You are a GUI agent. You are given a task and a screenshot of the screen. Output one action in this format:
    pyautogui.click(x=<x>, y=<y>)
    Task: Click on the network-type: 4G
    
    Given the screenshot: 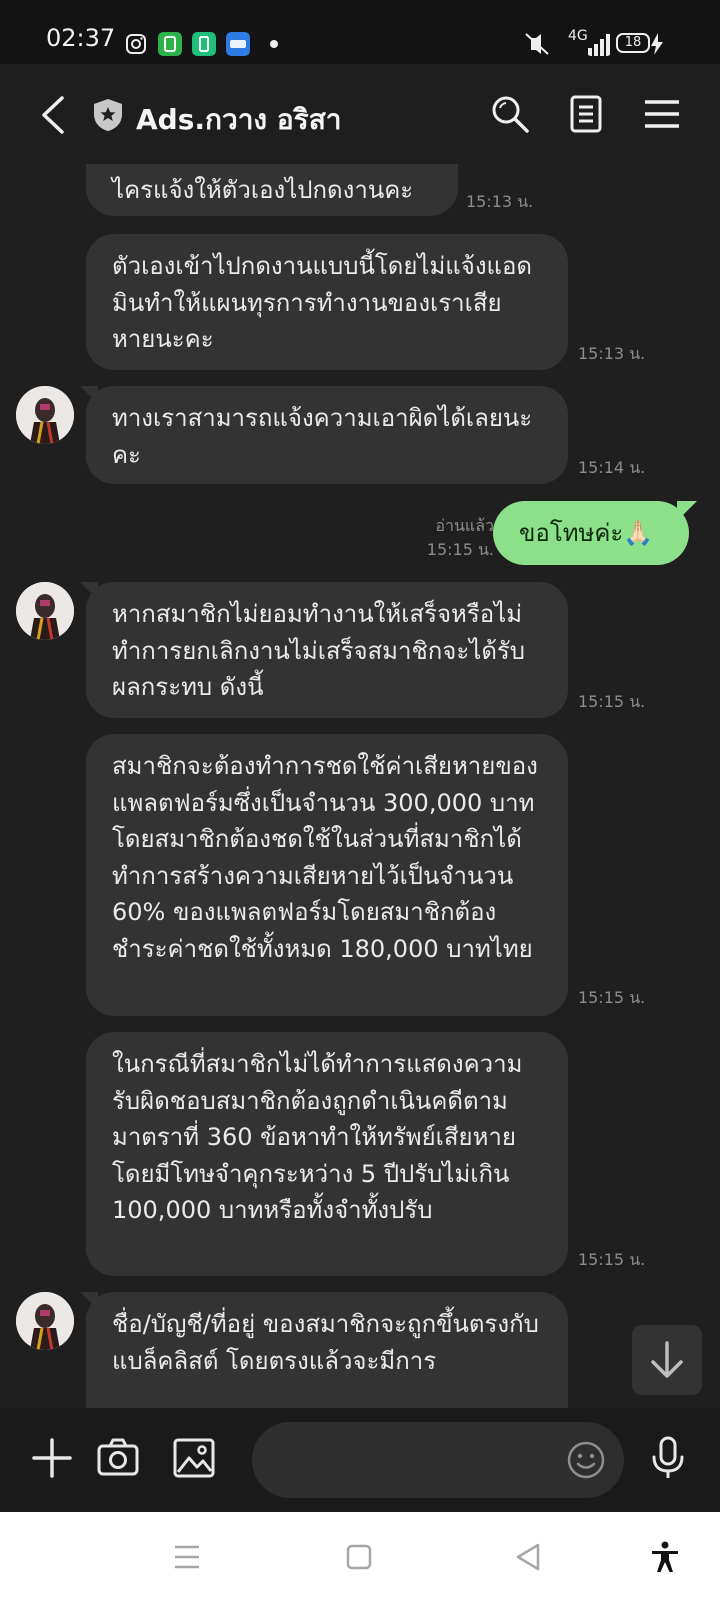 What is the action you would take?
    pyautogui.click(x=578, y=36)
    